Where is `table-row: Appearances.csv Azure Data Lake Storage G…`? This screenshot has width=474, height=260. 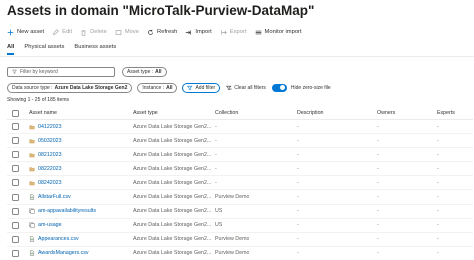 table-row: Appearances.csv Azure Data Lake Storage G… is located at coordinates (240, 240).